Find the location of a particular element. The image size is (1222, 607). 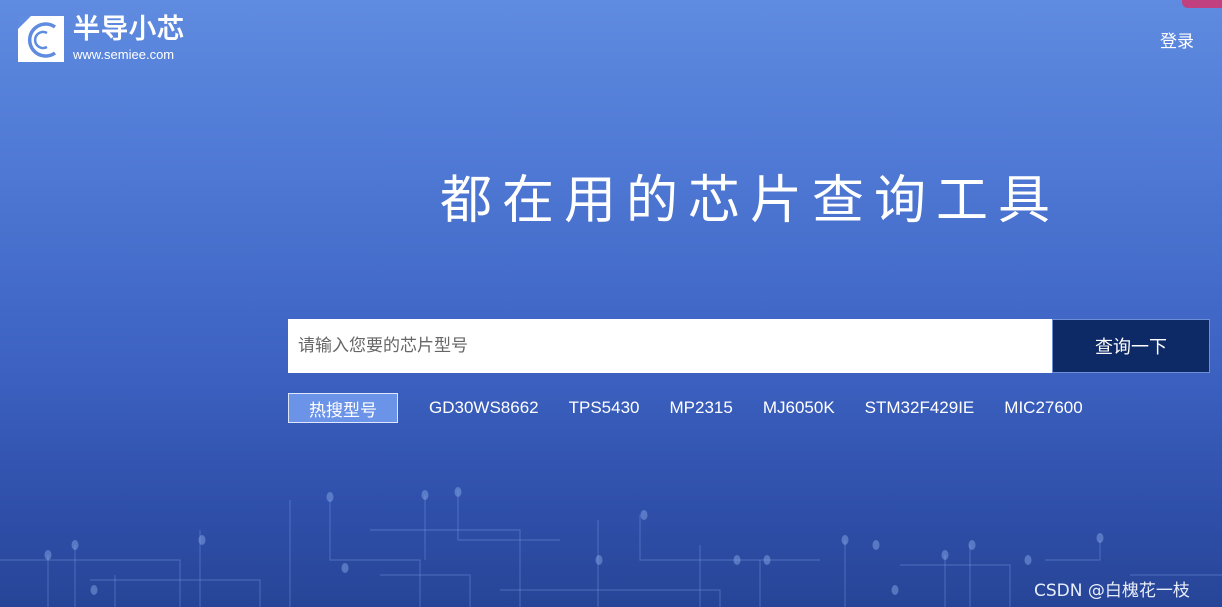

brand-name: 半导小芯 is located at coordinates (129, 29).